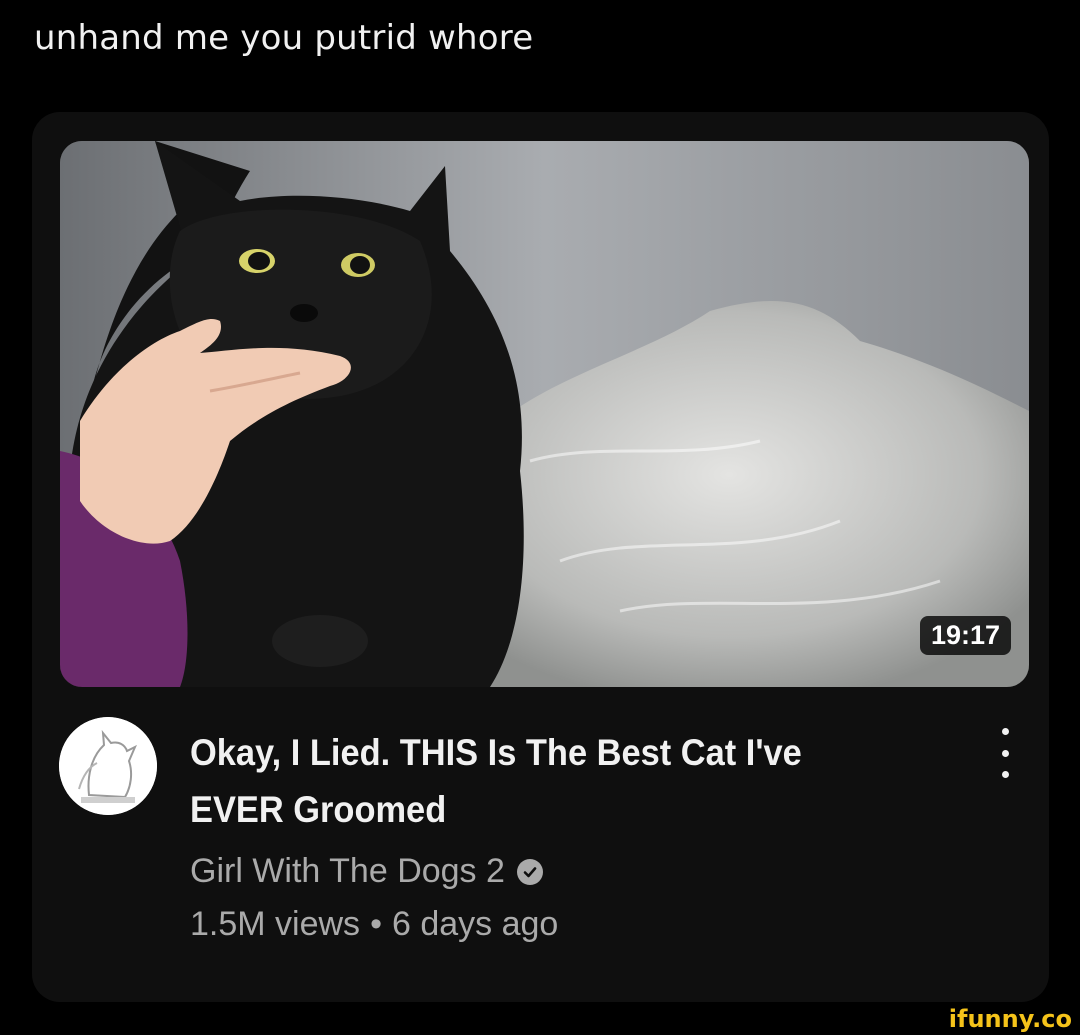  What do you see at coordinates (965, 635) in the screenshot?
I see `duration-badge: 19:17` at bounding box center [965, 635].